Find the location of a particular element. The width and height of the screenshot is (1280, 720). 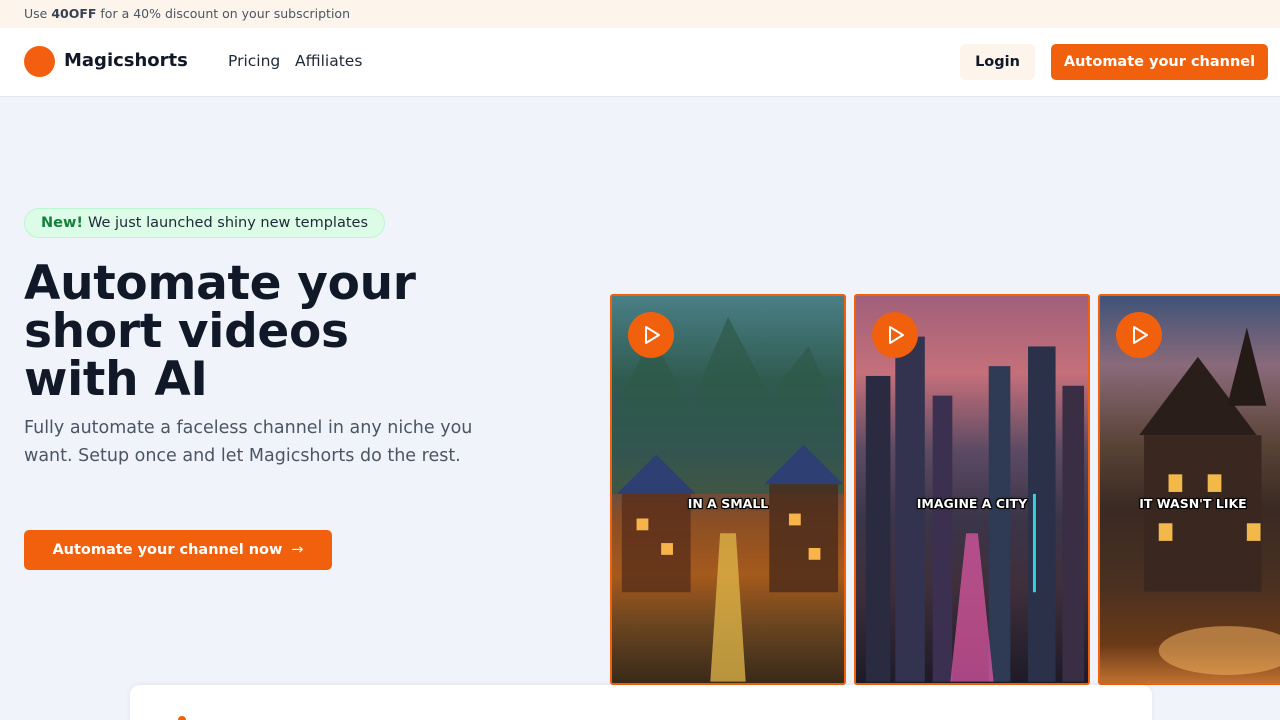

badge-text: We just launched shiny new templates is located at coordinates (228, 223).